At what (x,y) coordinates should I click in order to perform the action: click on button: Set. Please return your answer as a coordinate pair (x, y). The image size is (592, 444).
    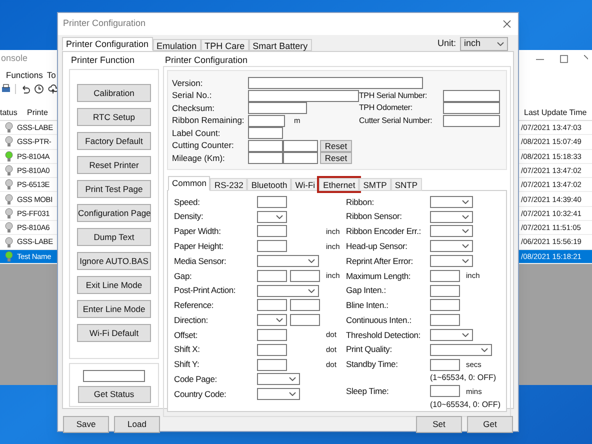
    Looking at the image, I should click on (439, 424).